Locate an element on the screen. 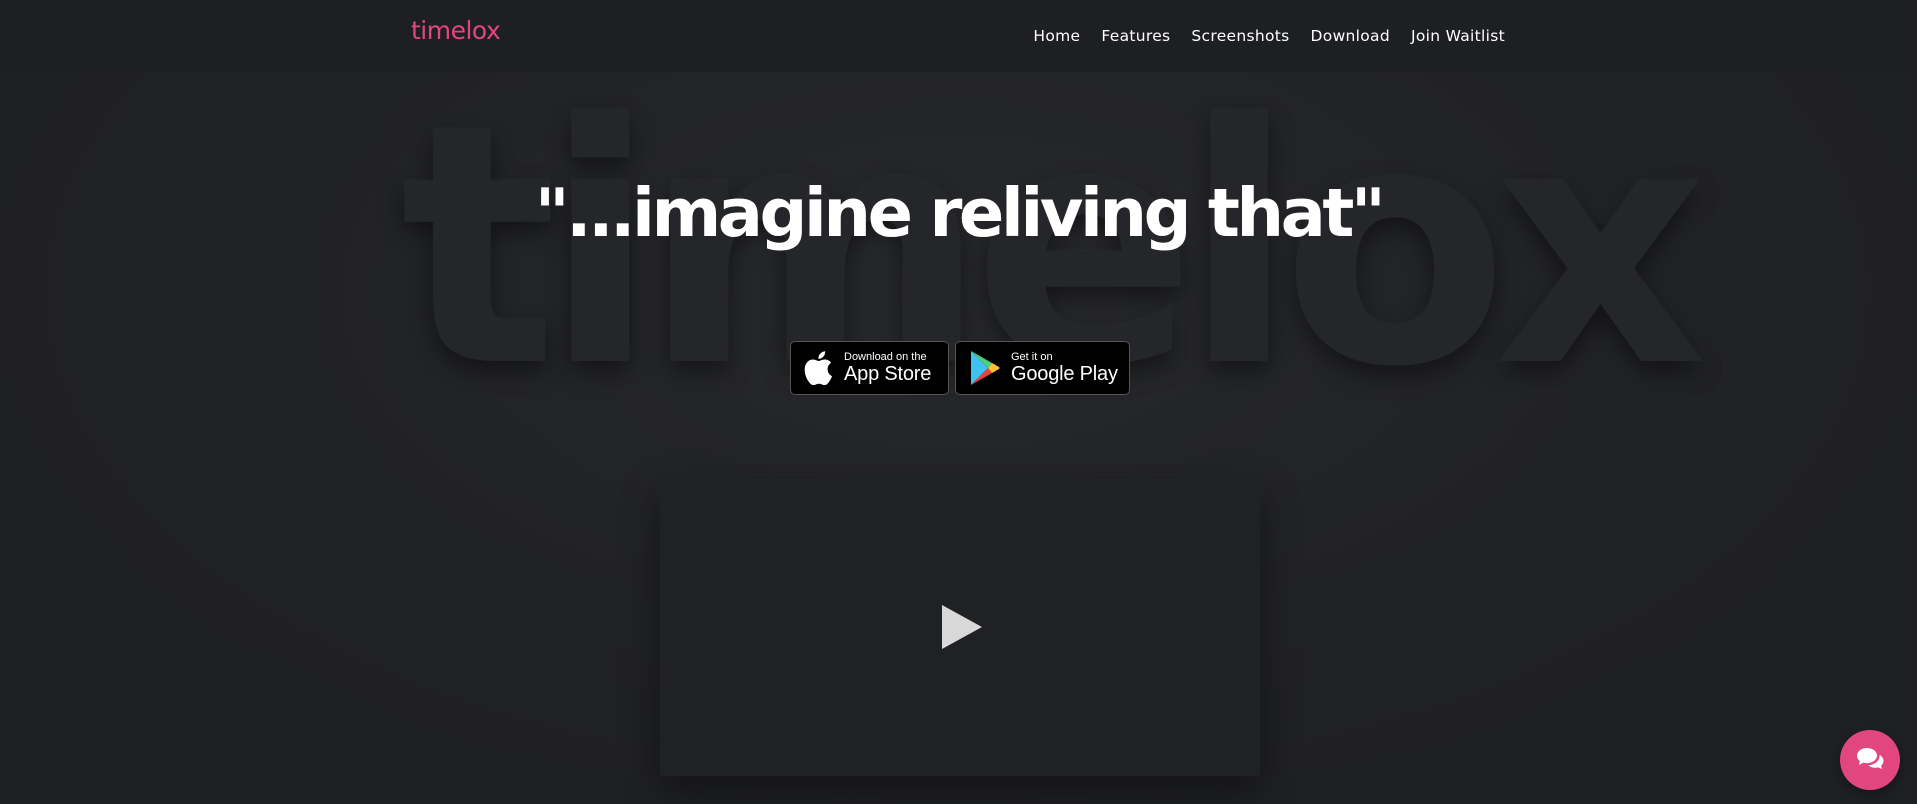 This screenshot has height=804, width=1917. app-store-text: Download on the App Store is located at coordinates (887, 368).